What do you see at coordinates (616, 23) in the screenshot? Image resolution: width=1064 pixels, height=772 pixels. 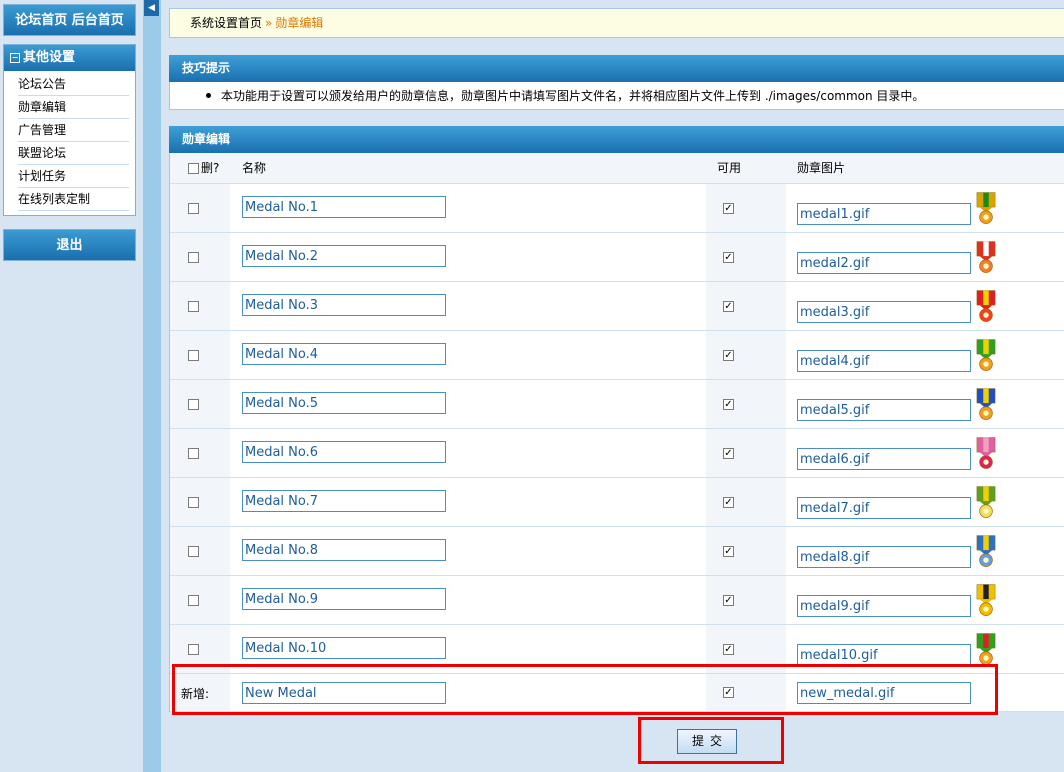 I see `breadcrumb: 系统设置首页» 勋章编辑` at bounding box center [616, 23].